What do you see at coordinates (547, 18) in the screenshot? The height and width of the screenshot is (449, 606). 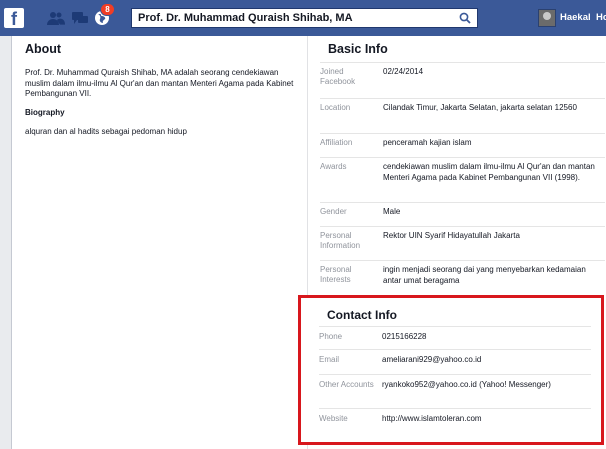 I see `user-avatar` at bounding box center [547, 18].